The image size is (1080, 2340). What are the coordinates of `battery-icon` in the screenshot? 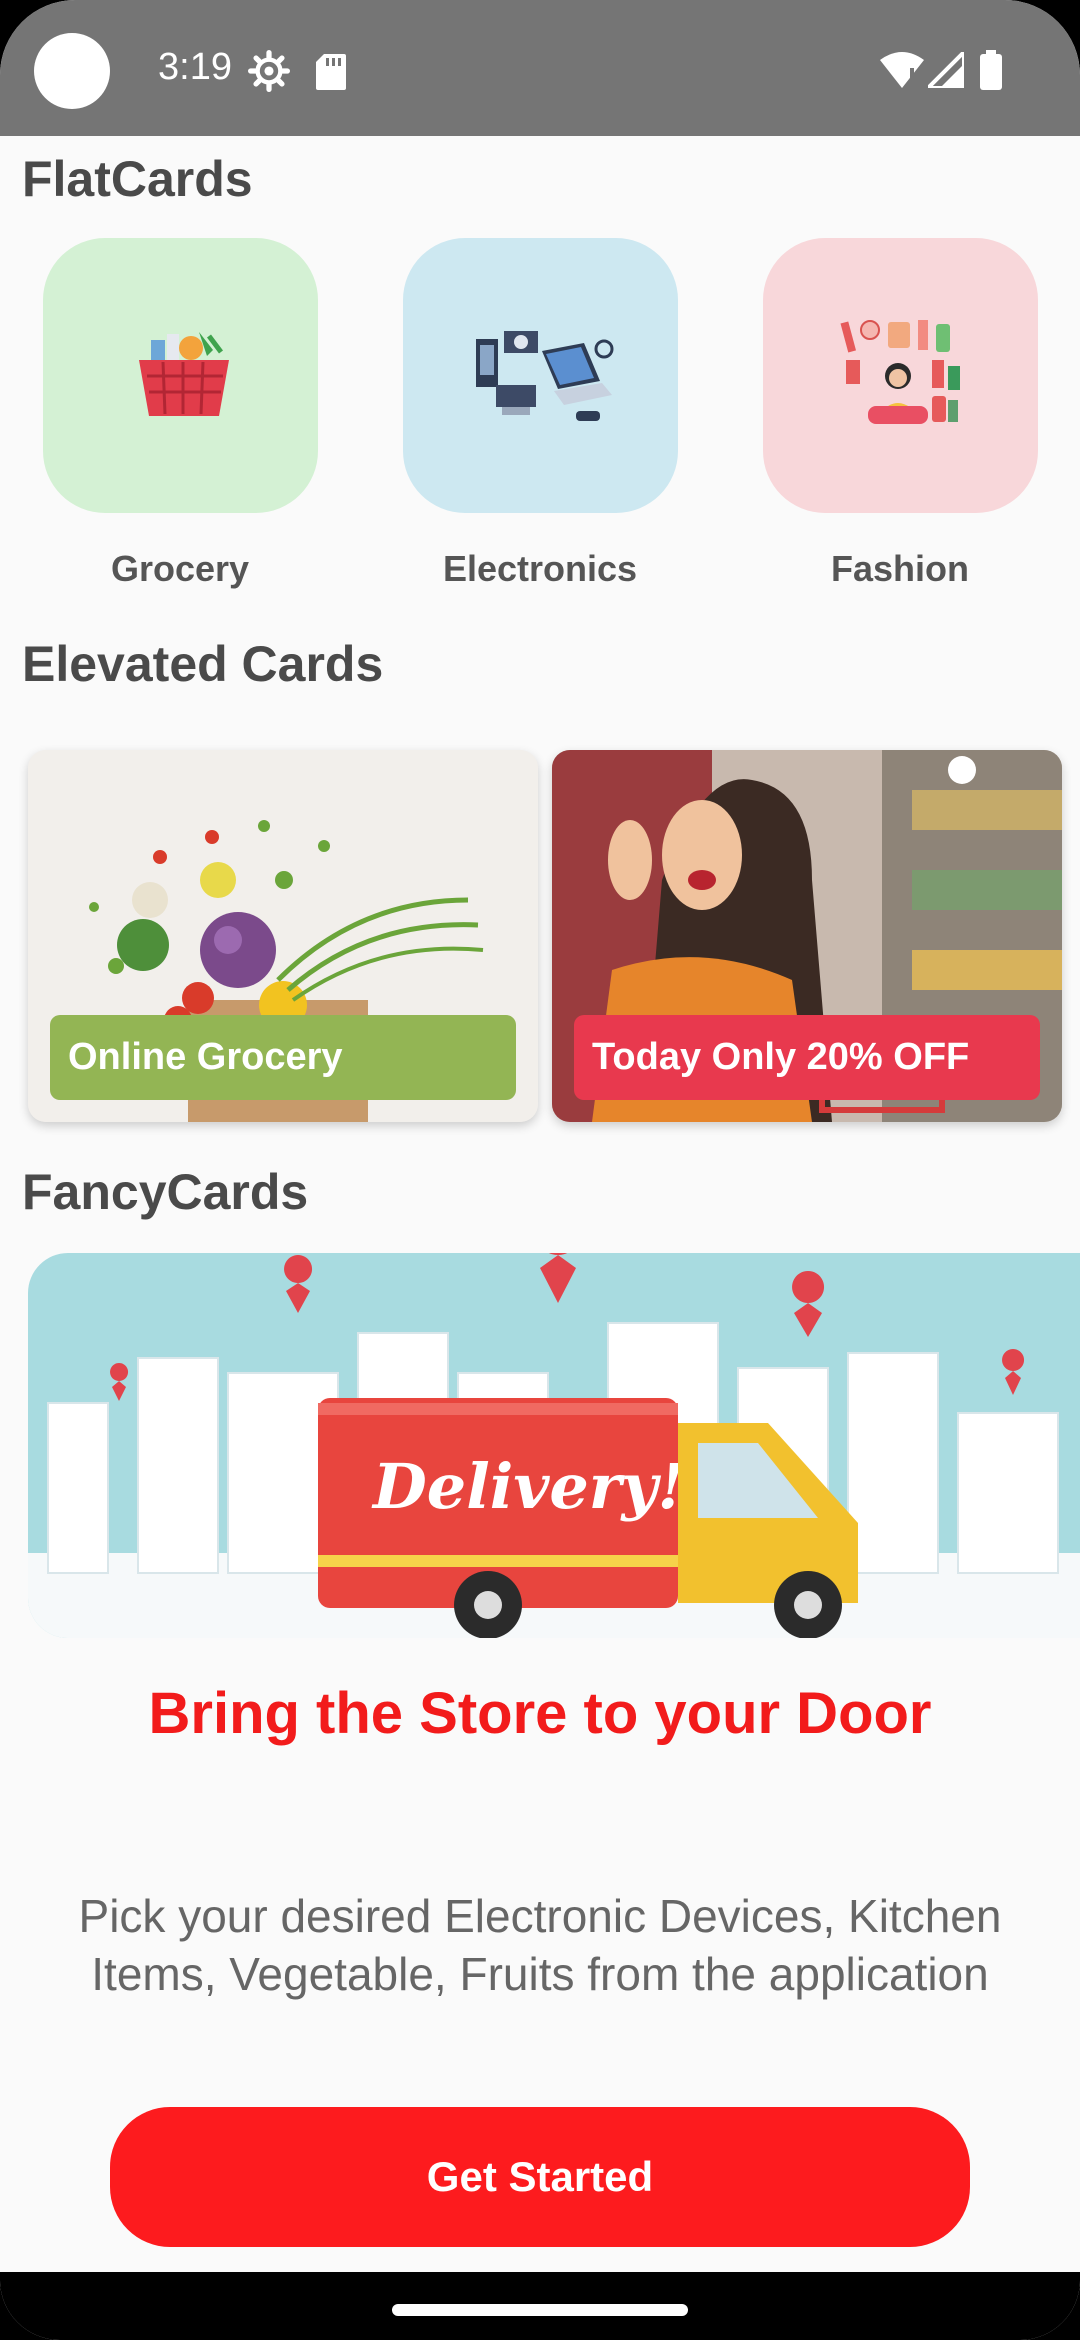 It's located at (991, 70).